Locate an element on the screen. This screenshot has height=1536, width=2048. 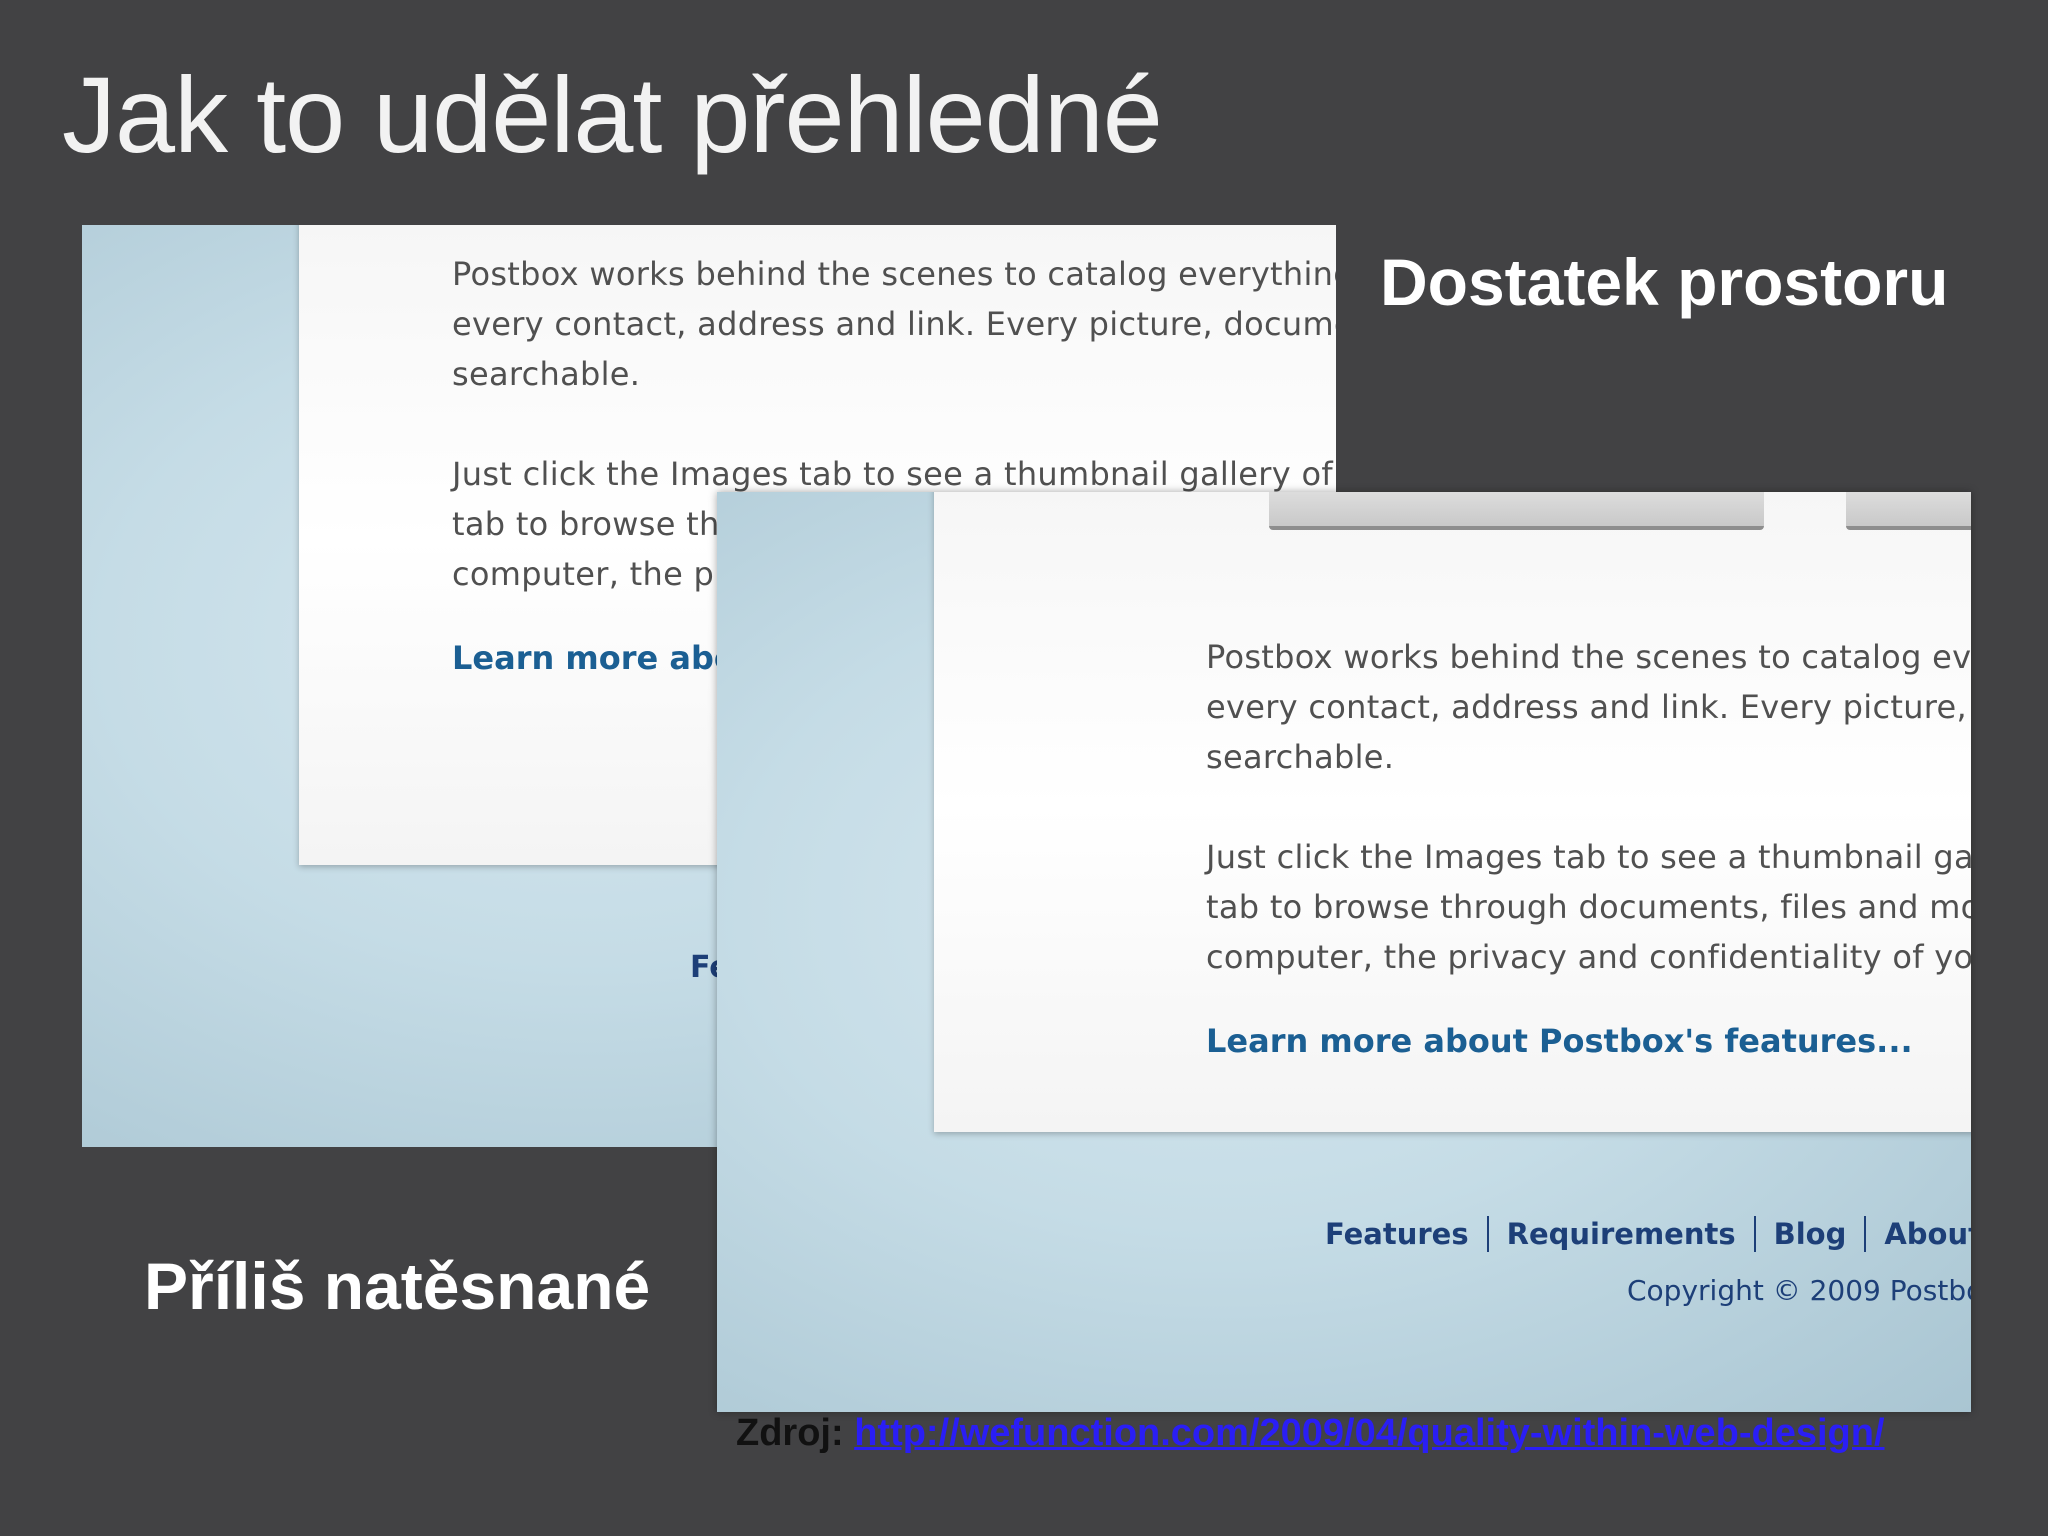
footer-link-blog: Blog is located at coordinates (1810, 1234).